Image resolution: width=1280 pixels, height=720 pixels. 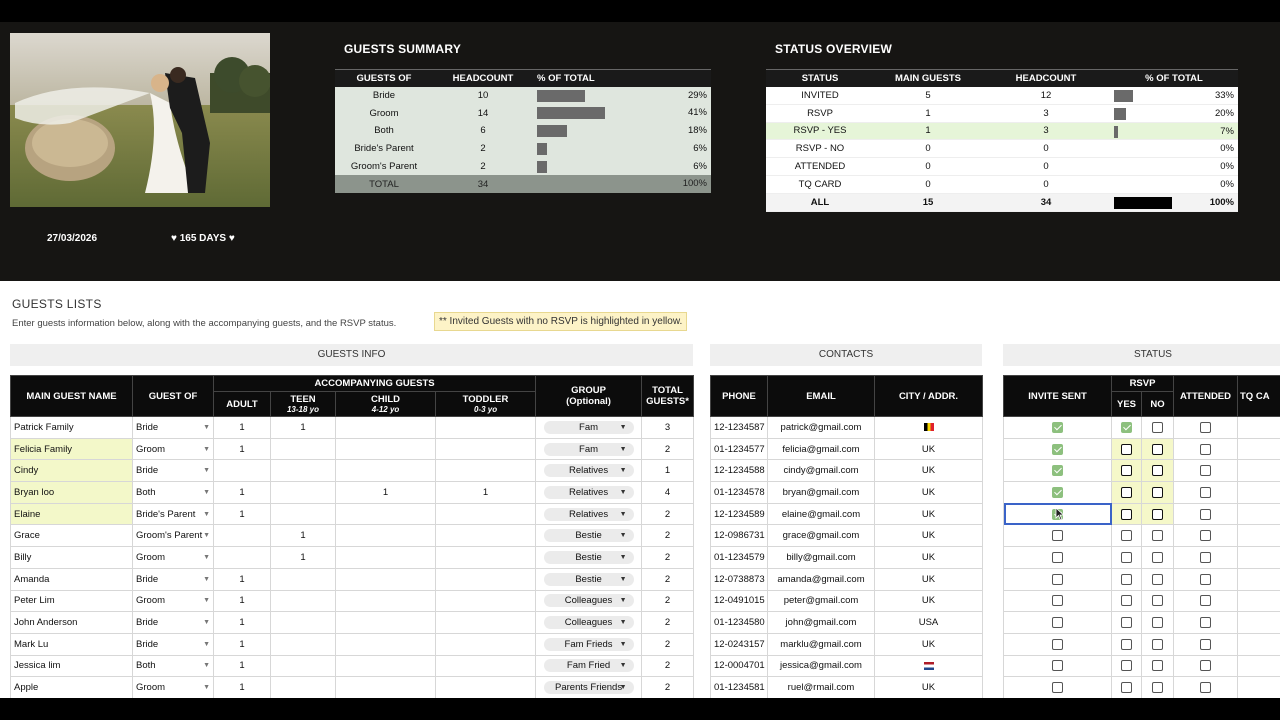 I want to click on phone-cell: 12-0986731, so click(x=739, y=536).